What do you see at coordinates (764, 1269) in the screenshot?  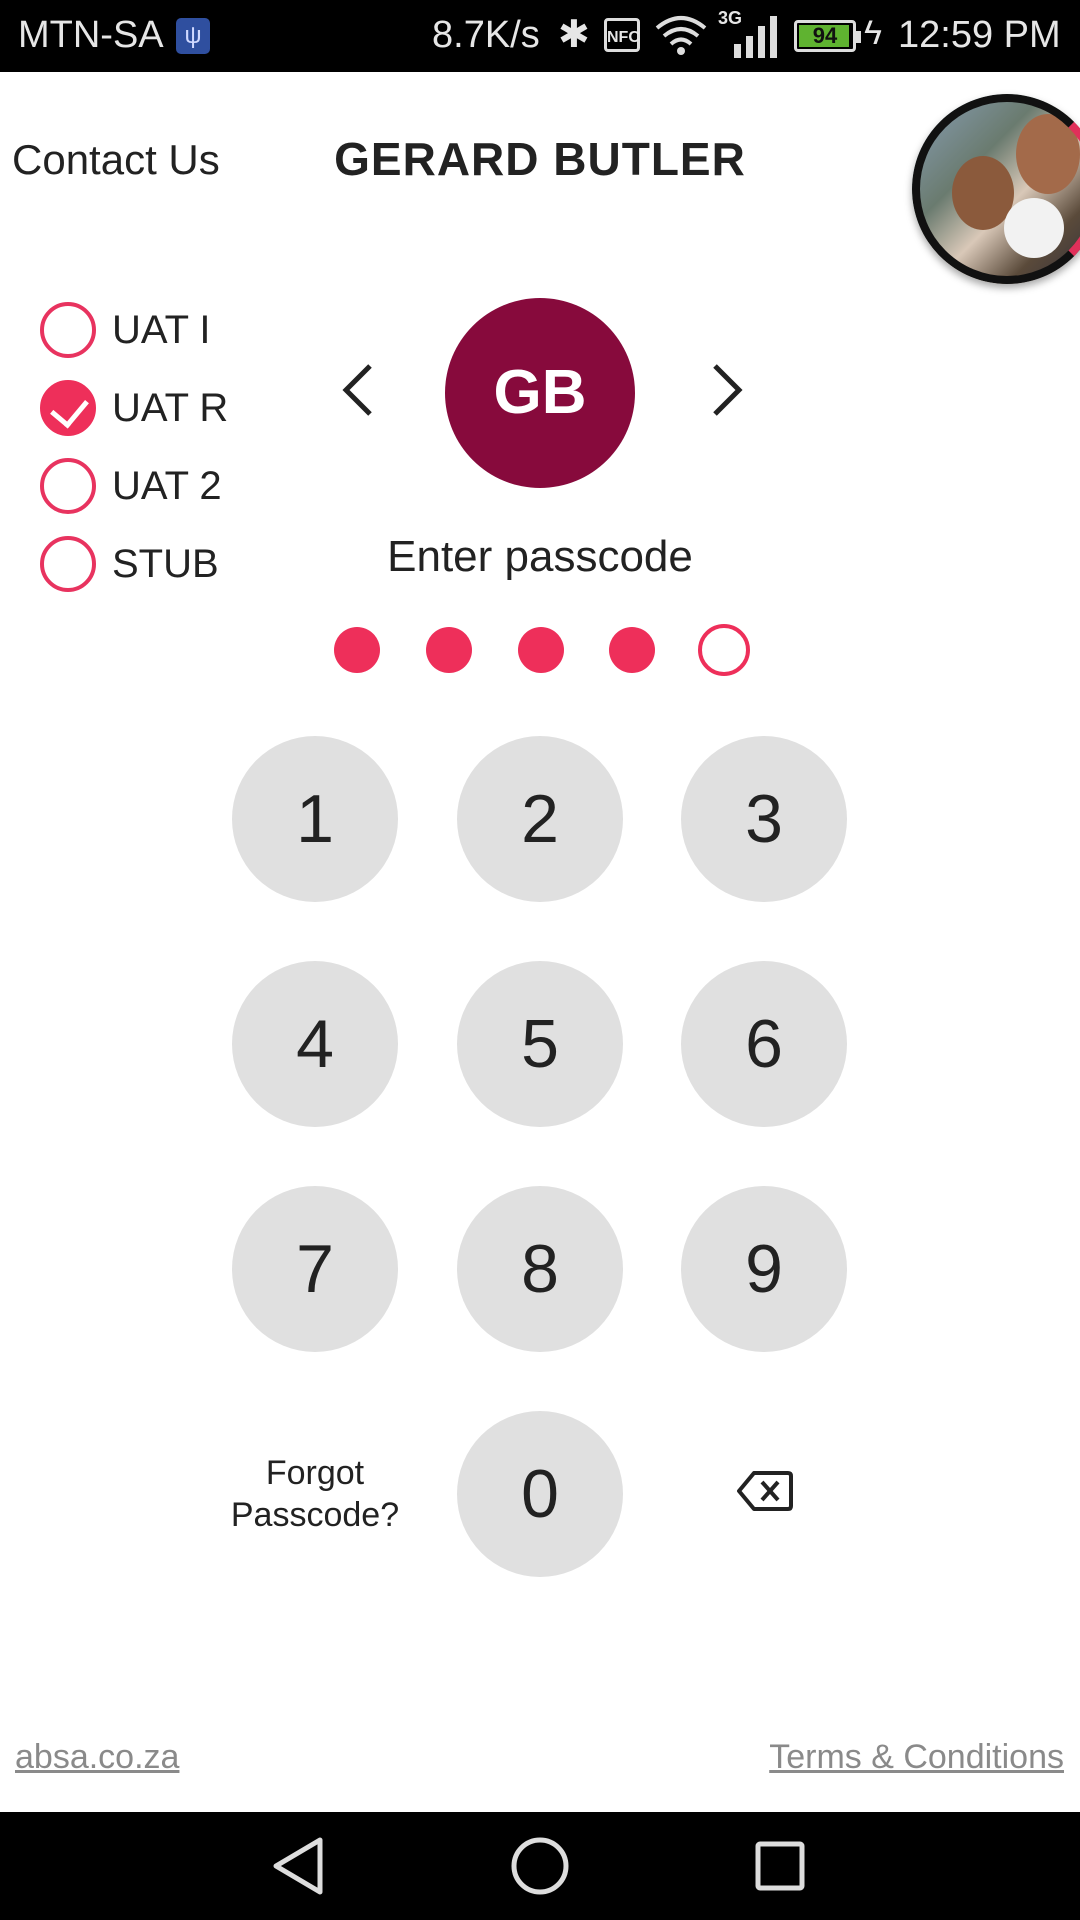 I see `key-9: 9` at bounding box center [764, 1269].